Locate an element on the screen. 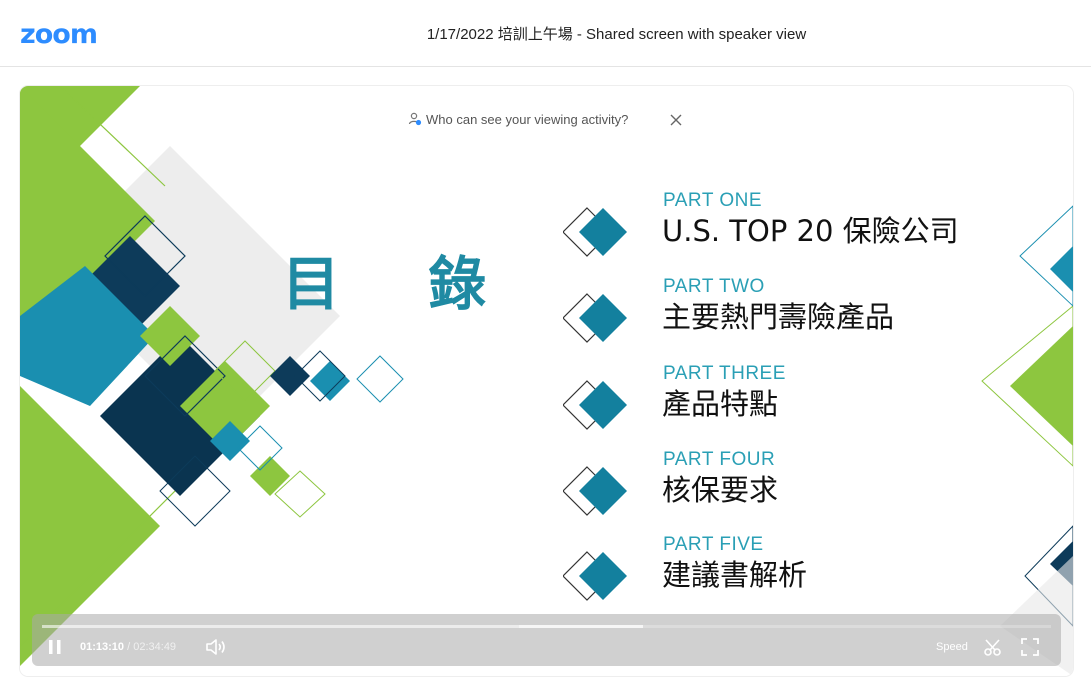  part-label: PART FOUR is located at coordinates (719, 459).